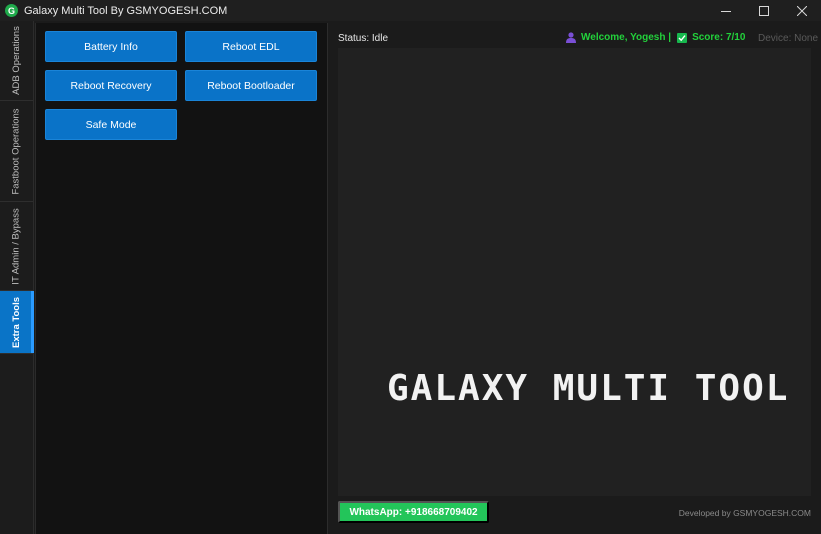 The height and width of the screenshot is (534, 821). I want to click on tab-fastboot-operations: Fastboot Operations, so click(16, 151).